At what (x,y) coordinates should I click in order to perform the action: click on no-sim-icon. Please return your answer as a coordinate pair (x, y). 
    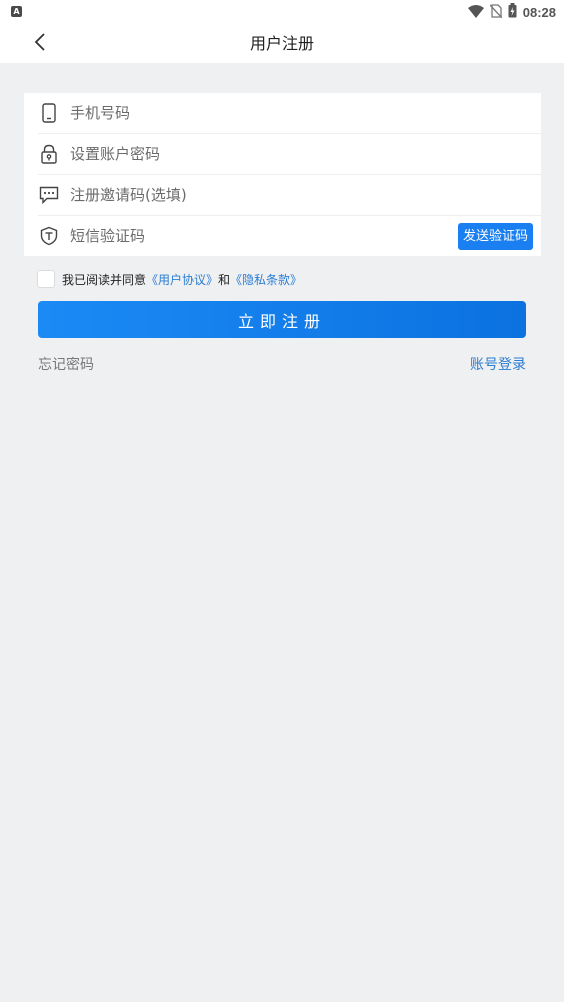
    Looking at the image, I should click on (496, 12).